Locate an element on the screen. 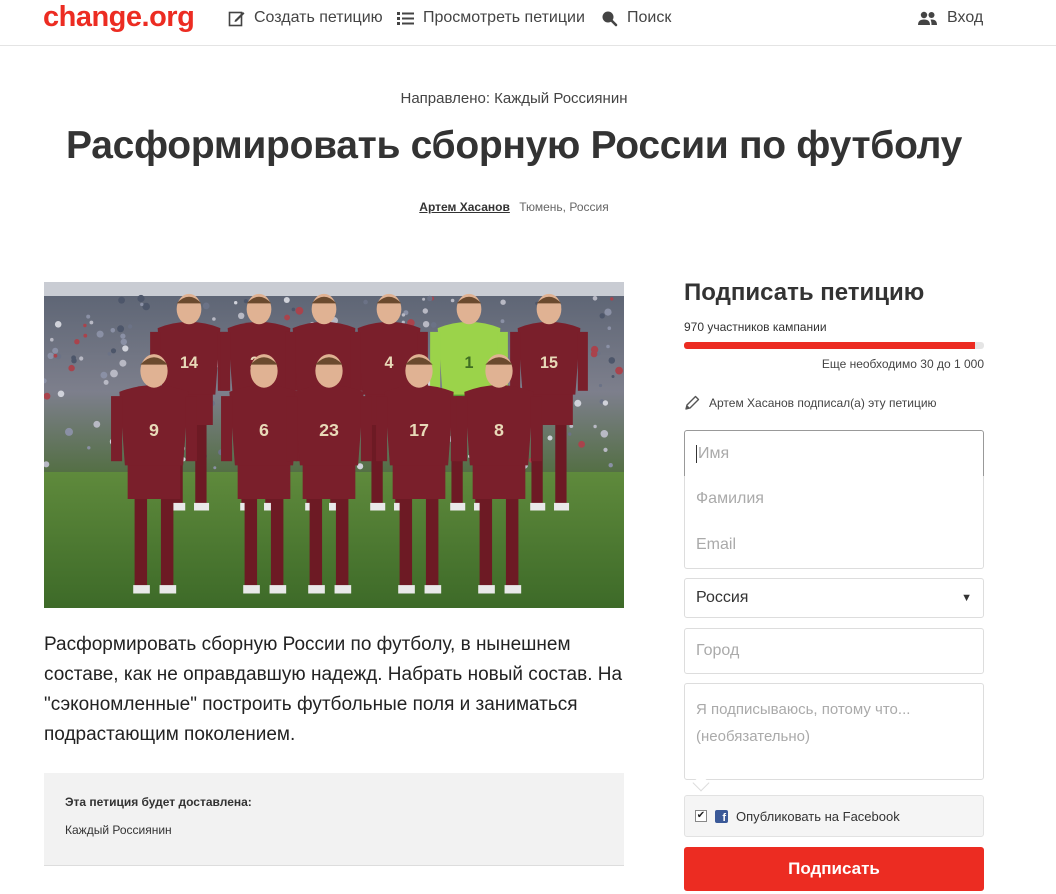 The image size is (1056, 894). jersey-number: 15 is located at coordinates (549, 363).